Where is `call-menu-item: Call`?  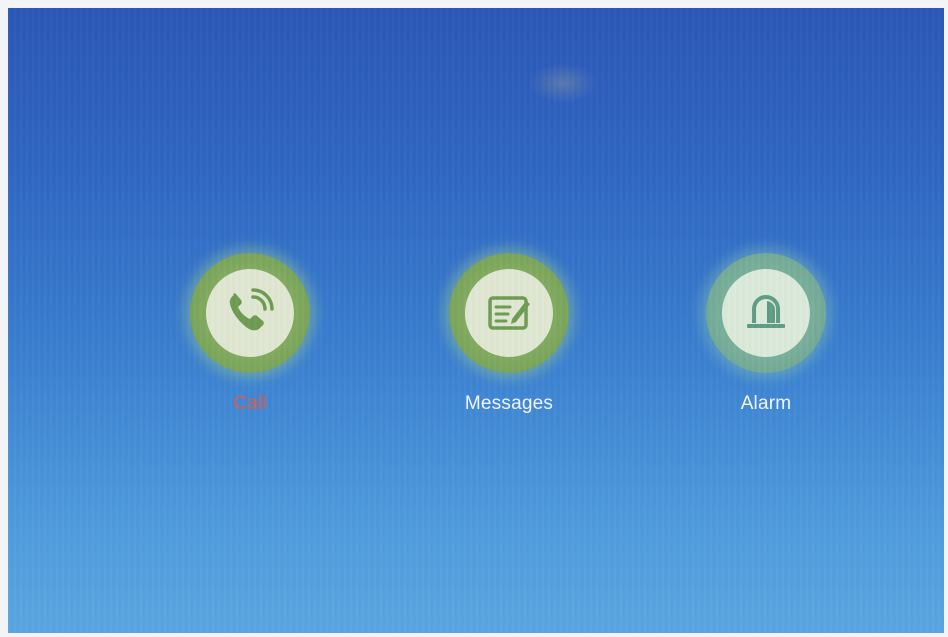
call-menu-item: Call is located at coordinates (250, 338).